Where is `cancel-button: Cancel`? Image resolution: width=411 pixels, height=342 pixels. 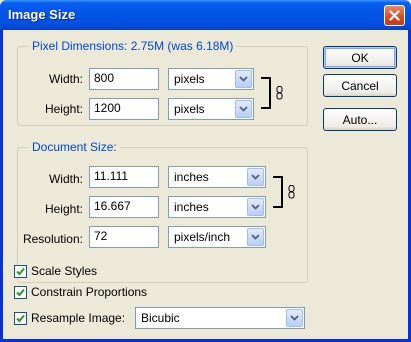 cancel-button: Cancel is located at coordinates (360, 85).